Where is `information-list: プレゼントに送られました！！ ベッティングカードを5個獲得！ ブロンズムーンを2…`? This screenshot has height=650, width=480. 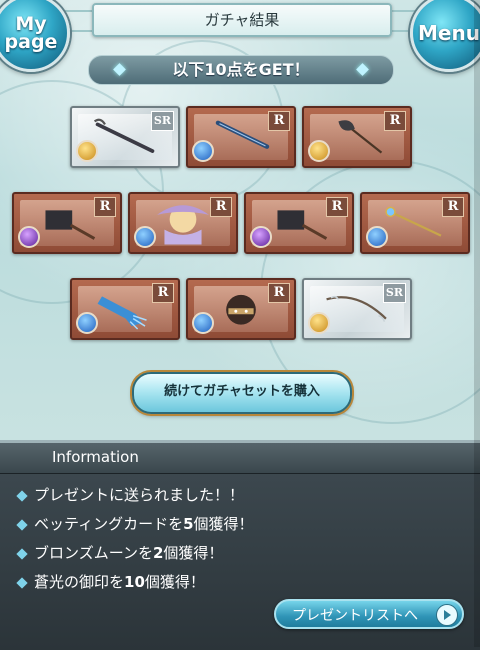
information-list: プレゼントに送られました！！ ベッティングカードを5個獲得！ ブロンズムーンを2… is located at coordinates (135, 539).